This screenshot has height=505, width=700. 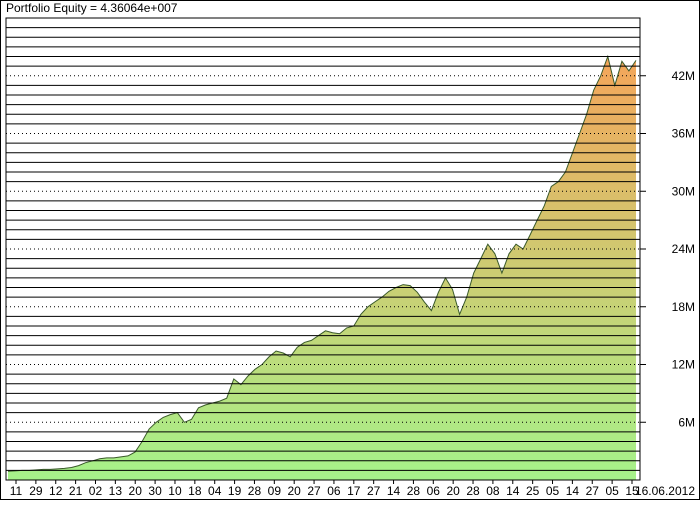 I want to click on x-tick-label: 02, so click(x=96, y=491).